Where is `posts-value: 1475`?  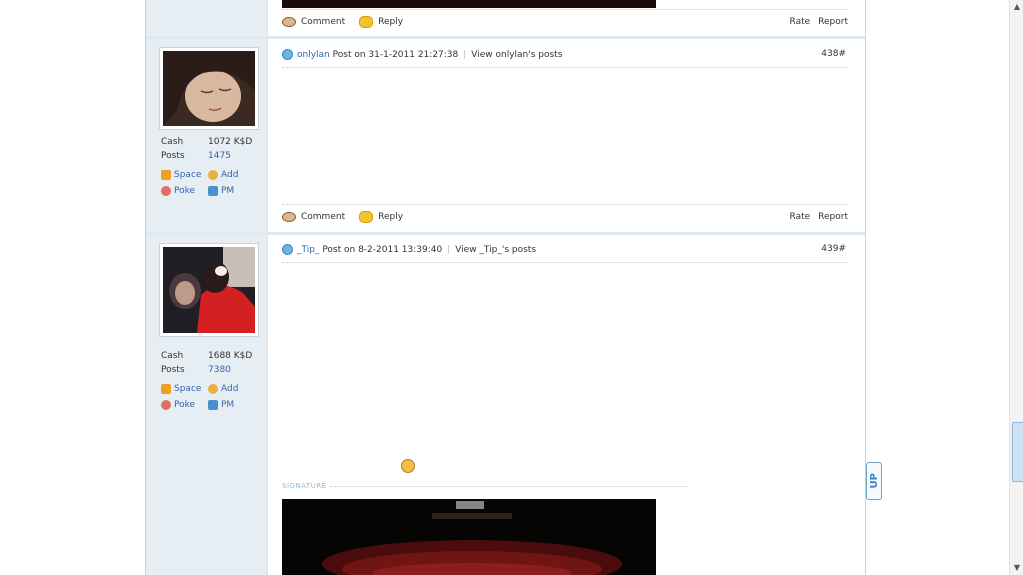
posts-value: 1475 is located at coordinates (219, 156).